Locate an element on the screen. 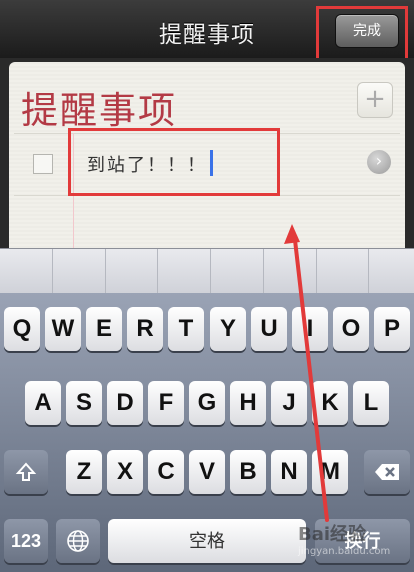  margin-line is located at coordinates (73, 190).